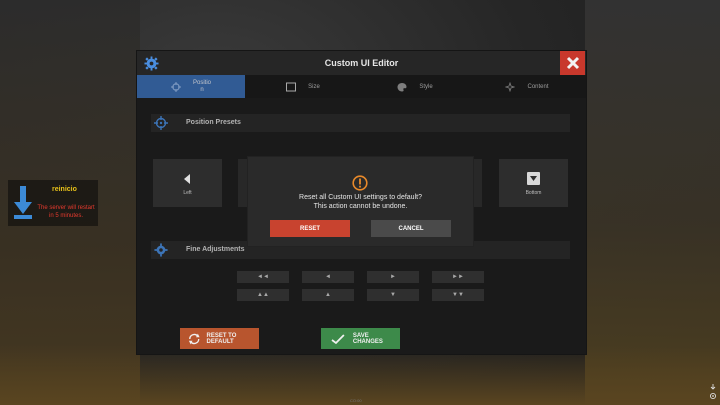 This screenshot has height=405, width=720. I want to click on settings-corner-icons, so click(713, 392).